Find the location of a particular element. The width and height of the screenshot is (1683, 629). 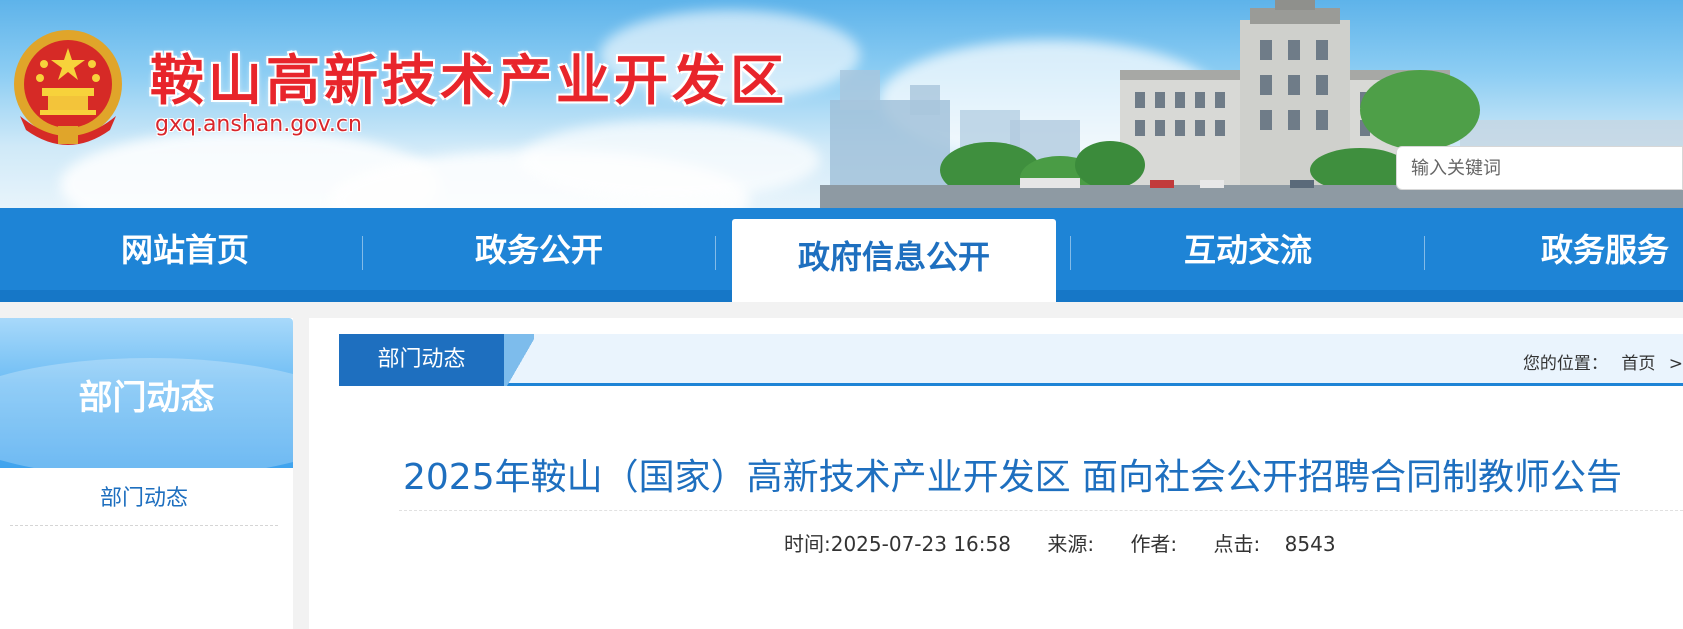

sidebar-title: 部门动态 is located at coordinates (146, 398).